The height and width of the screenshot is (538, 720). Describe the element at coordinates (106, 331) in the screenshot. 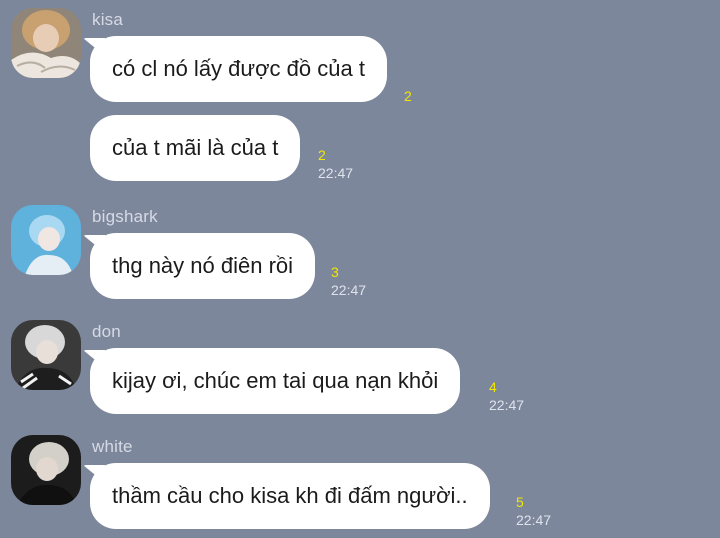

I see `sender-name: don` at that location.